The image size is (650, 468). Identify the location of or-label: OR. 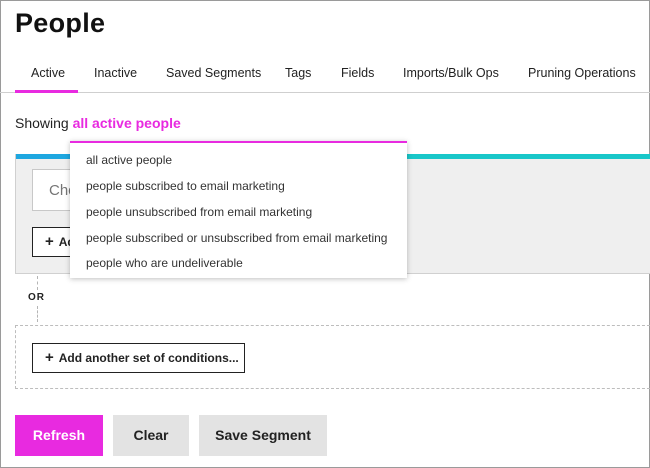
(36, 297).